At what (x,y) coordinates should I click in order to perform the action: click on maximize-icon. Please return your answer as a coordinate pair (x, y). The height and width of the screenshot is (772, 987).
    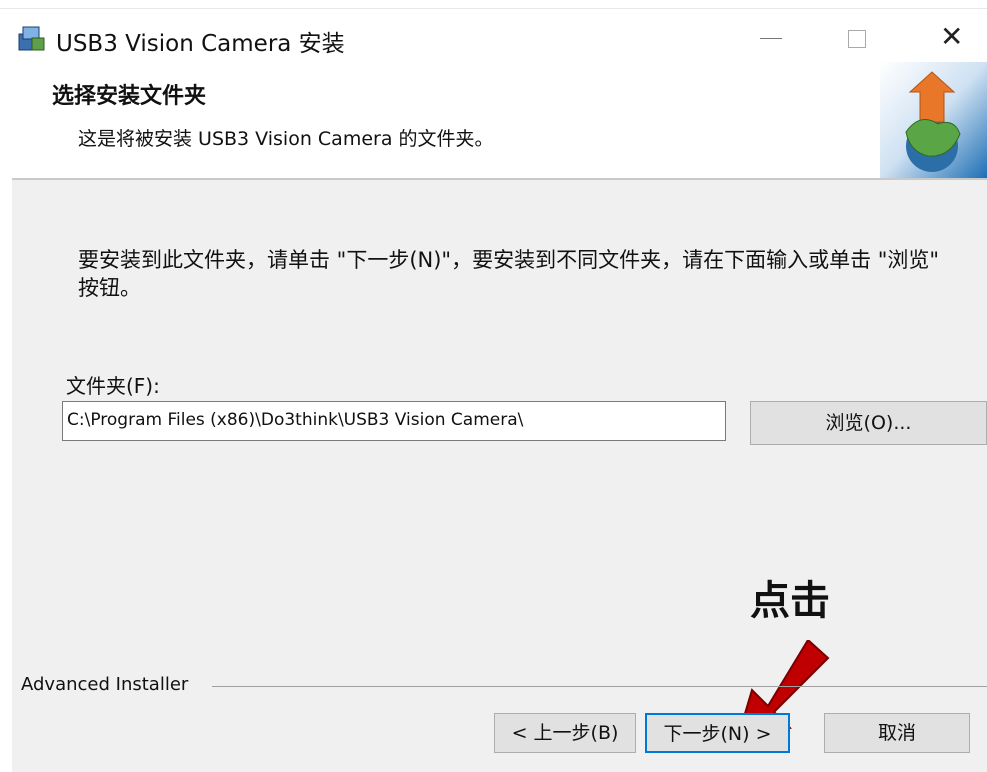
    Looking at the image, I should click on (857, 39).